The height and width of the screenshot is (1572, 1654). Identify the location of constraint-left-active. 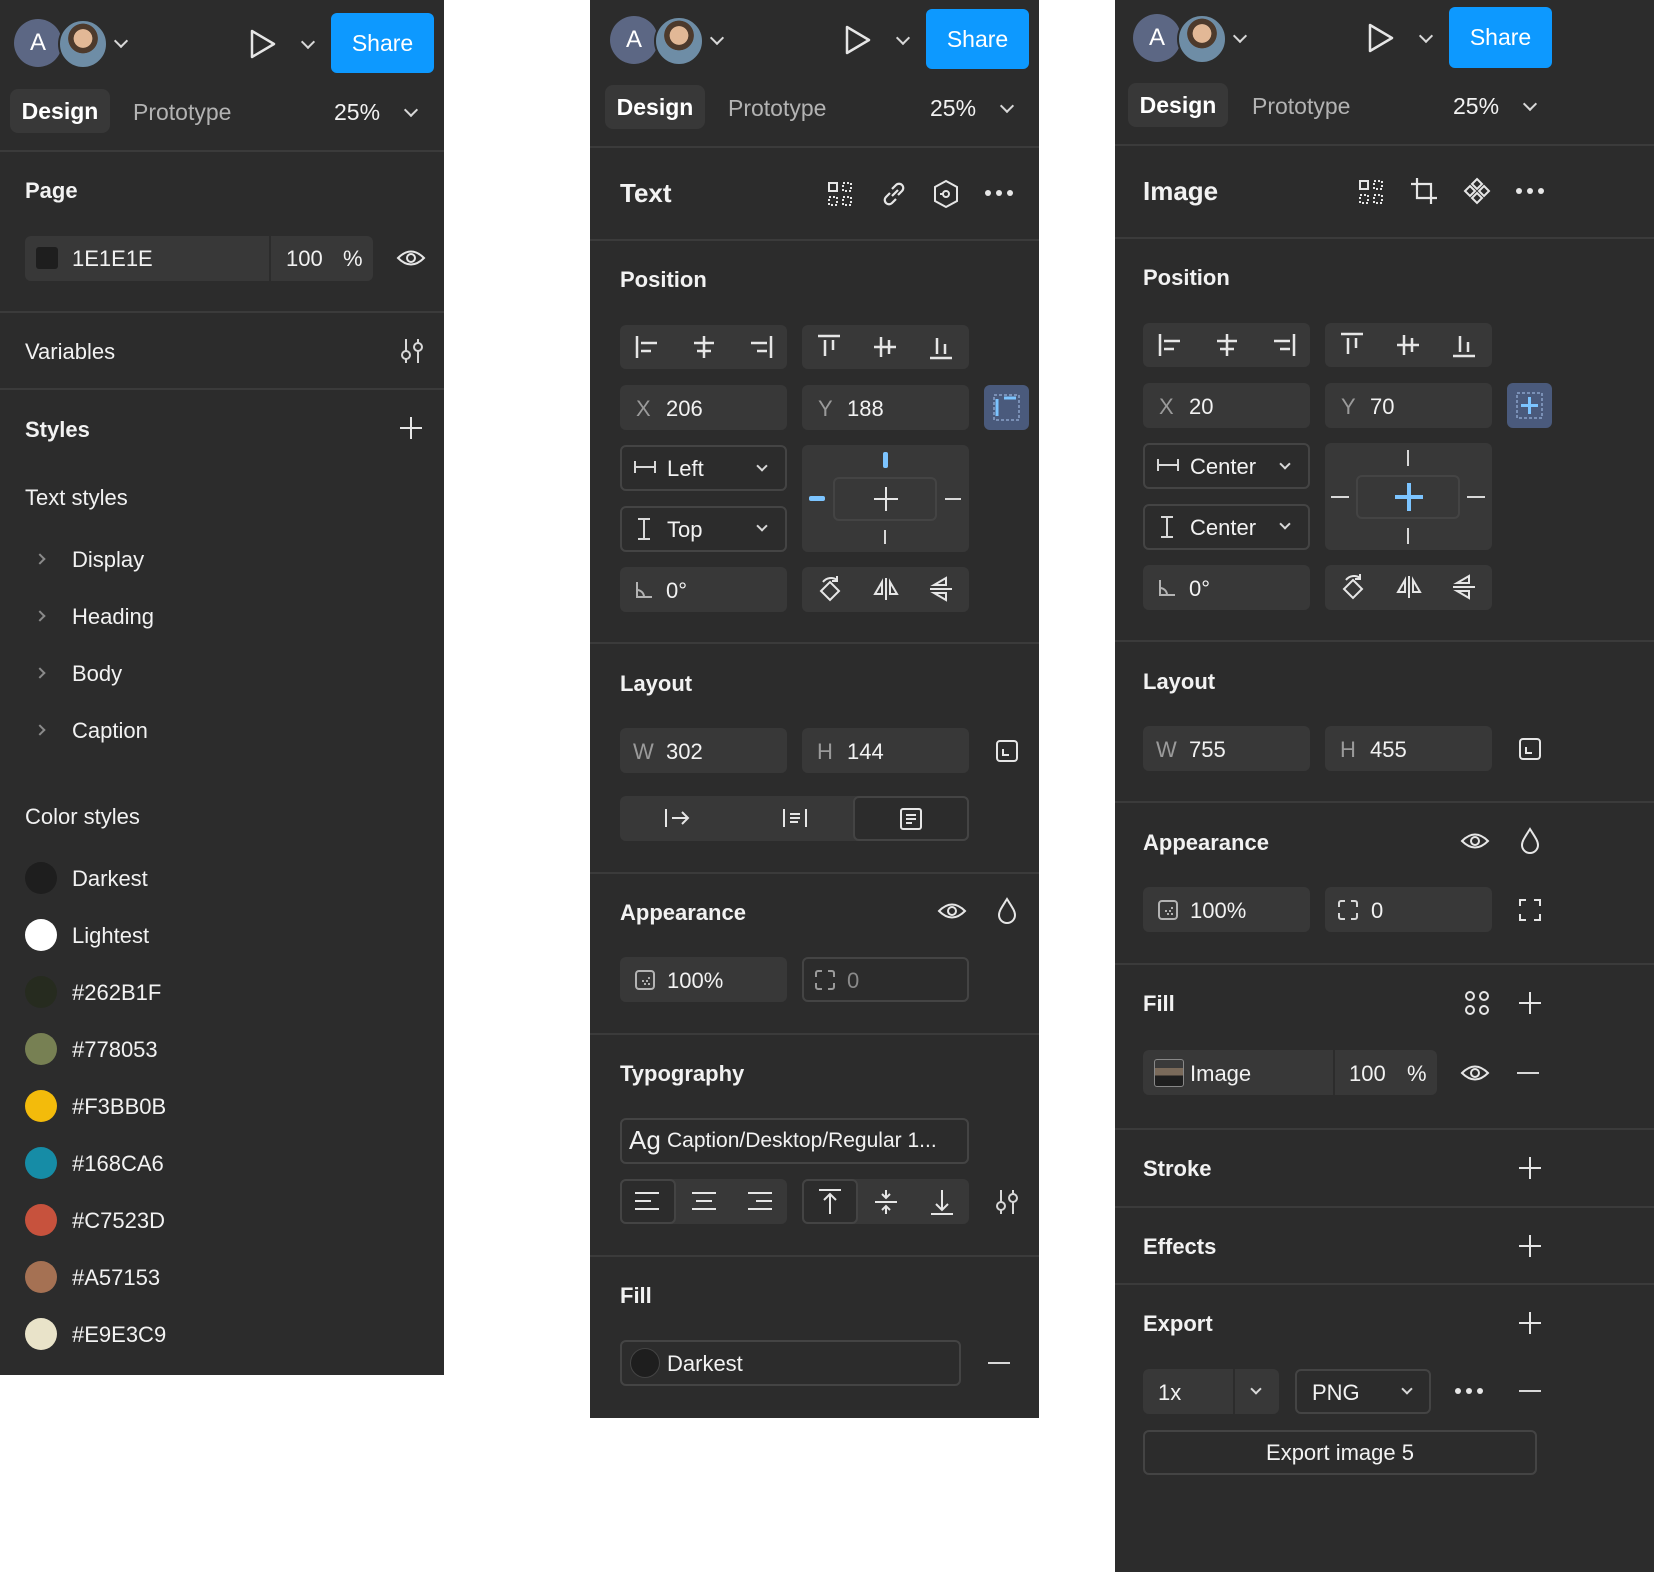
(817, 498).